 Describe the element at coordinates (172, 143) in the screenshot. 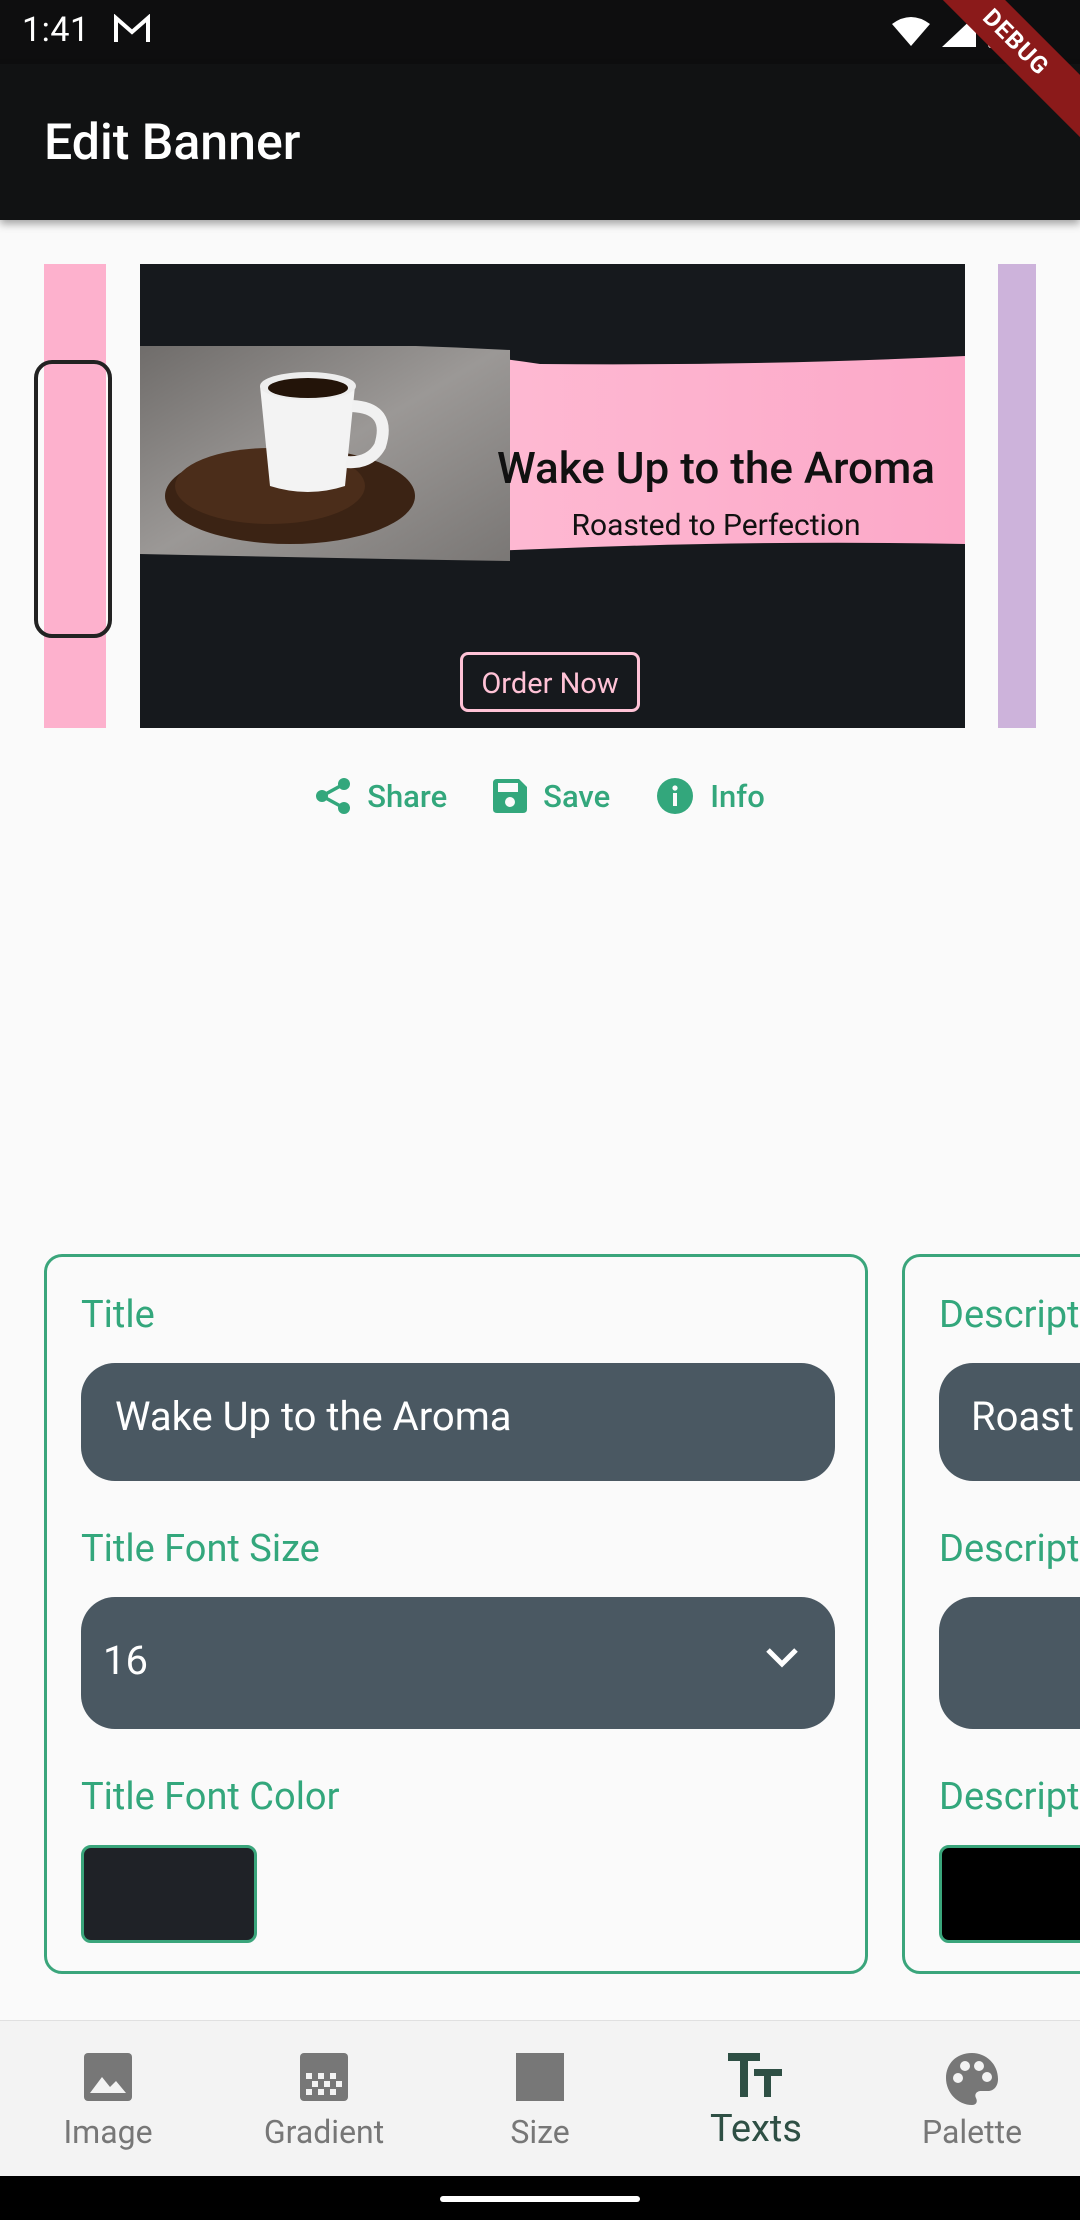

I see `page-title: Edit Banner` at that location.